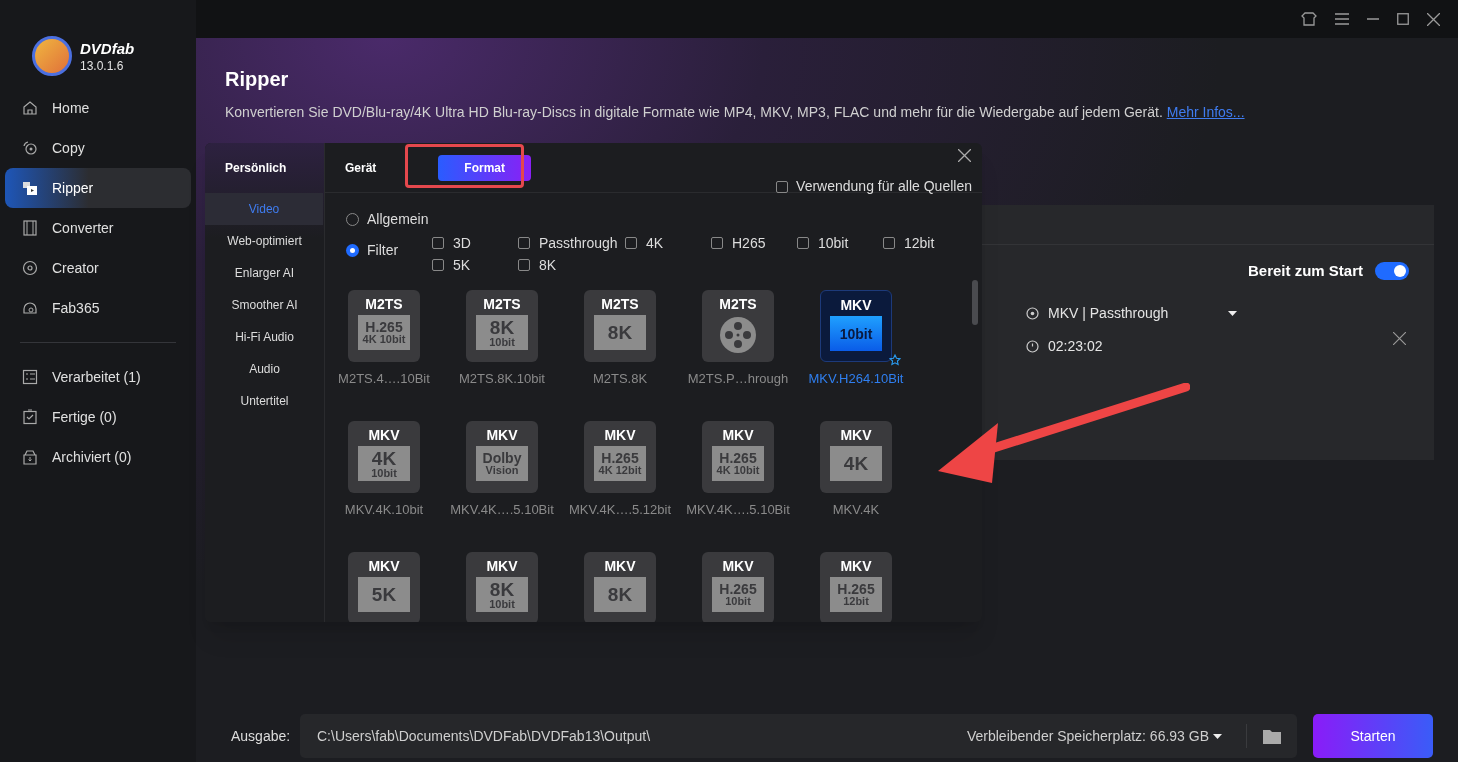 The width and height of the screenshot is (1458, 762). What do you see at coordinates (264, 209) in the screenshot?
I see `category-item: Video` at bounding box center [264, 209].